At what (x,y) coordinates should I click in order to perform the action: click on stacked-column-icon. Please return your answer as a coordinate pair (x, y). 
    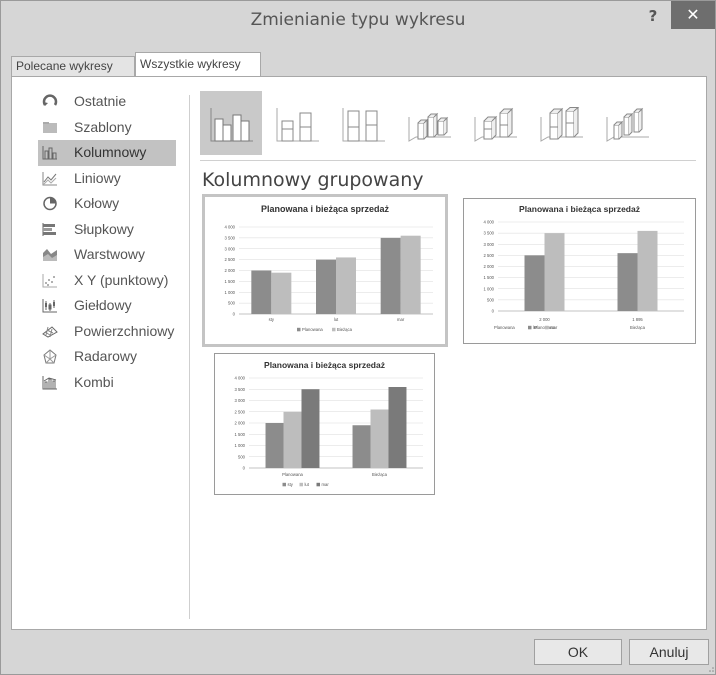
    Looking at the image, I should click on (297, 125).